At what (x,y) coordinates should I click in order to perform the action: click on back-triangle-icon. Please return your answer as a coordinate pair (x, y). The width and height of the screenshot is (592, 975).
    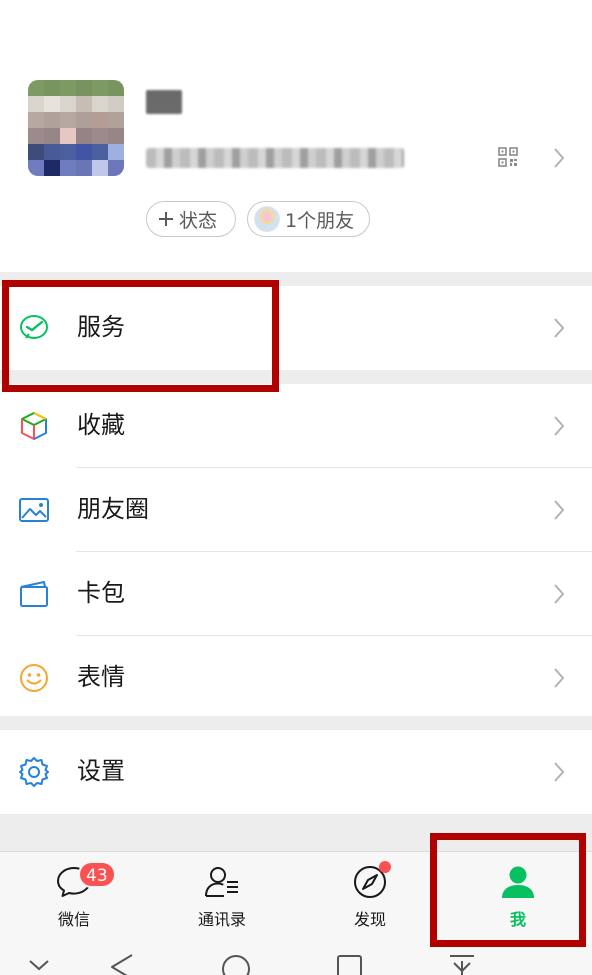
    Looking at the image, I should click on (122, 964).